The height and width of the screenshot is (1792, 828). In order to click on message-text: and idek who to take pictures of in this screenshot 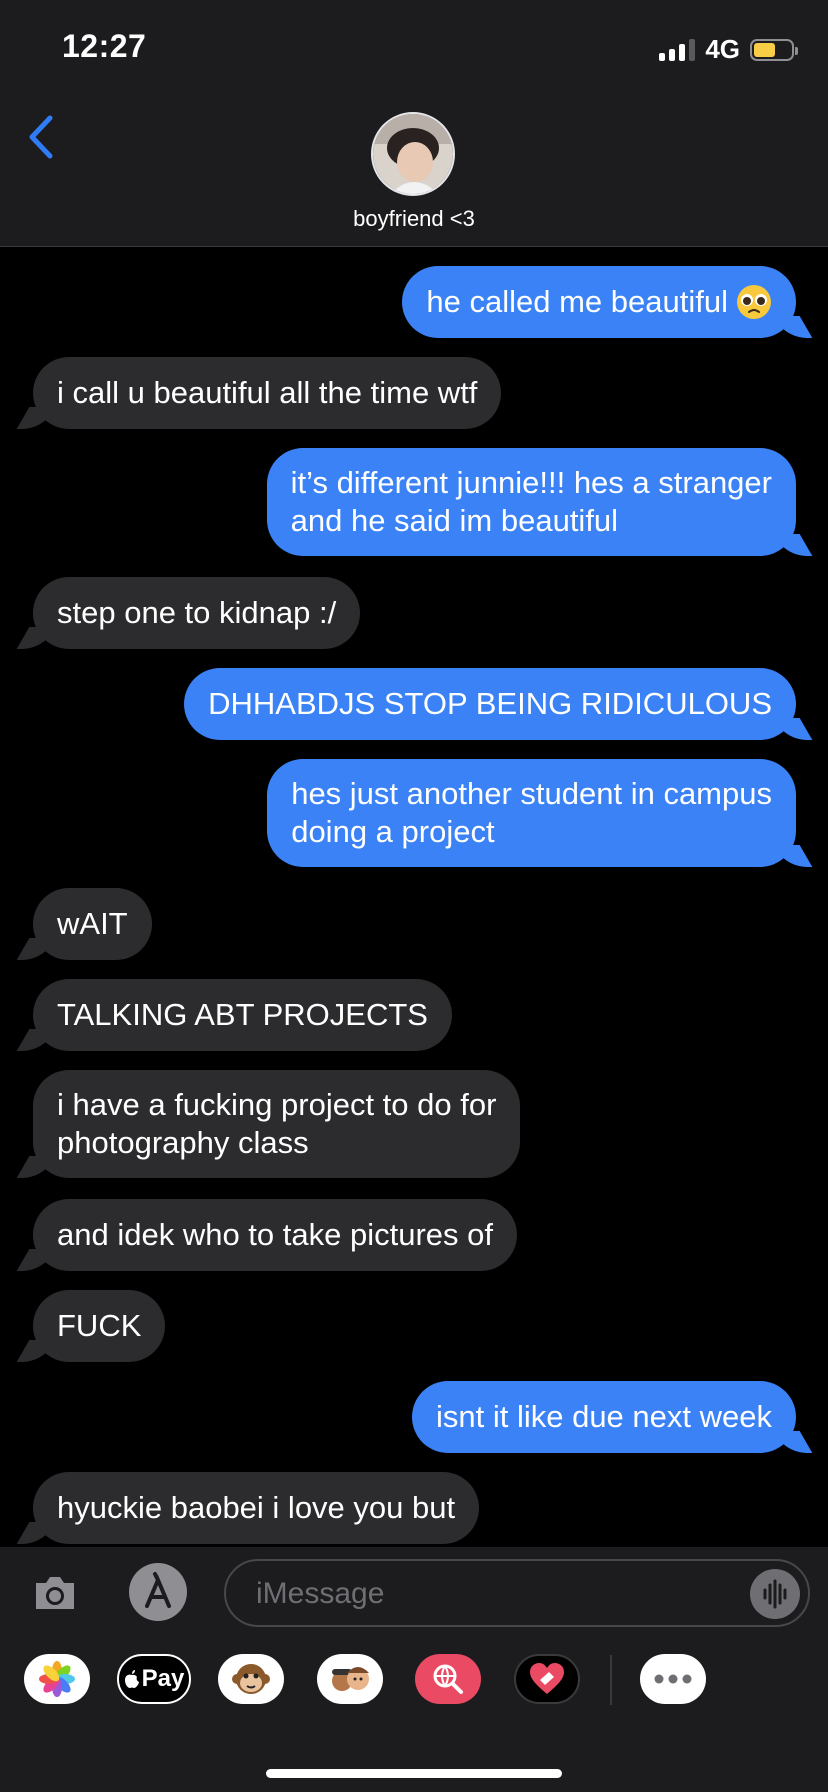, I will do `click(275, 1234)`.